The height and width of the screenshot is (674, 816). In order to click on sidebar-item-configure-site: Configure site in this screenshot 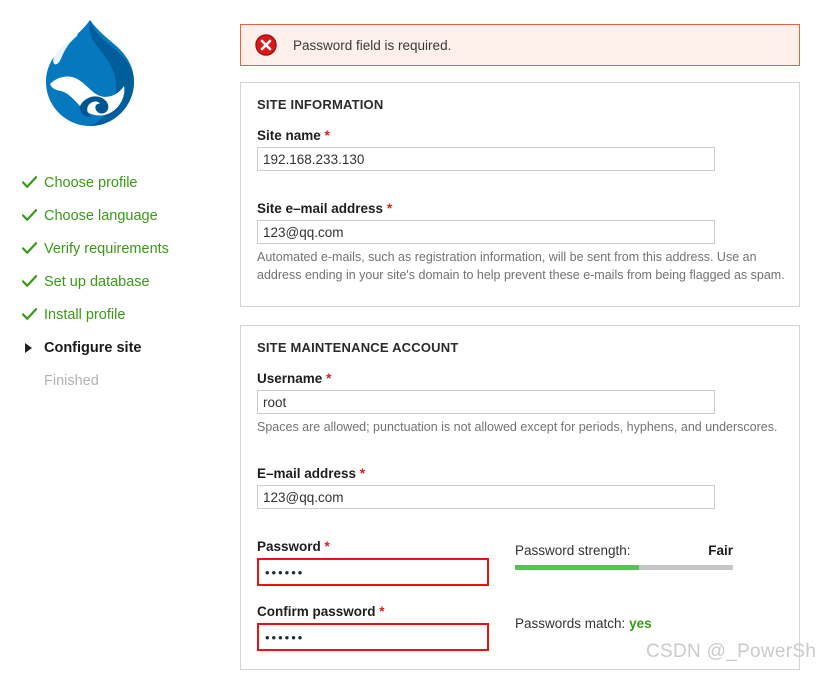, I will do `click(120, 347)`.